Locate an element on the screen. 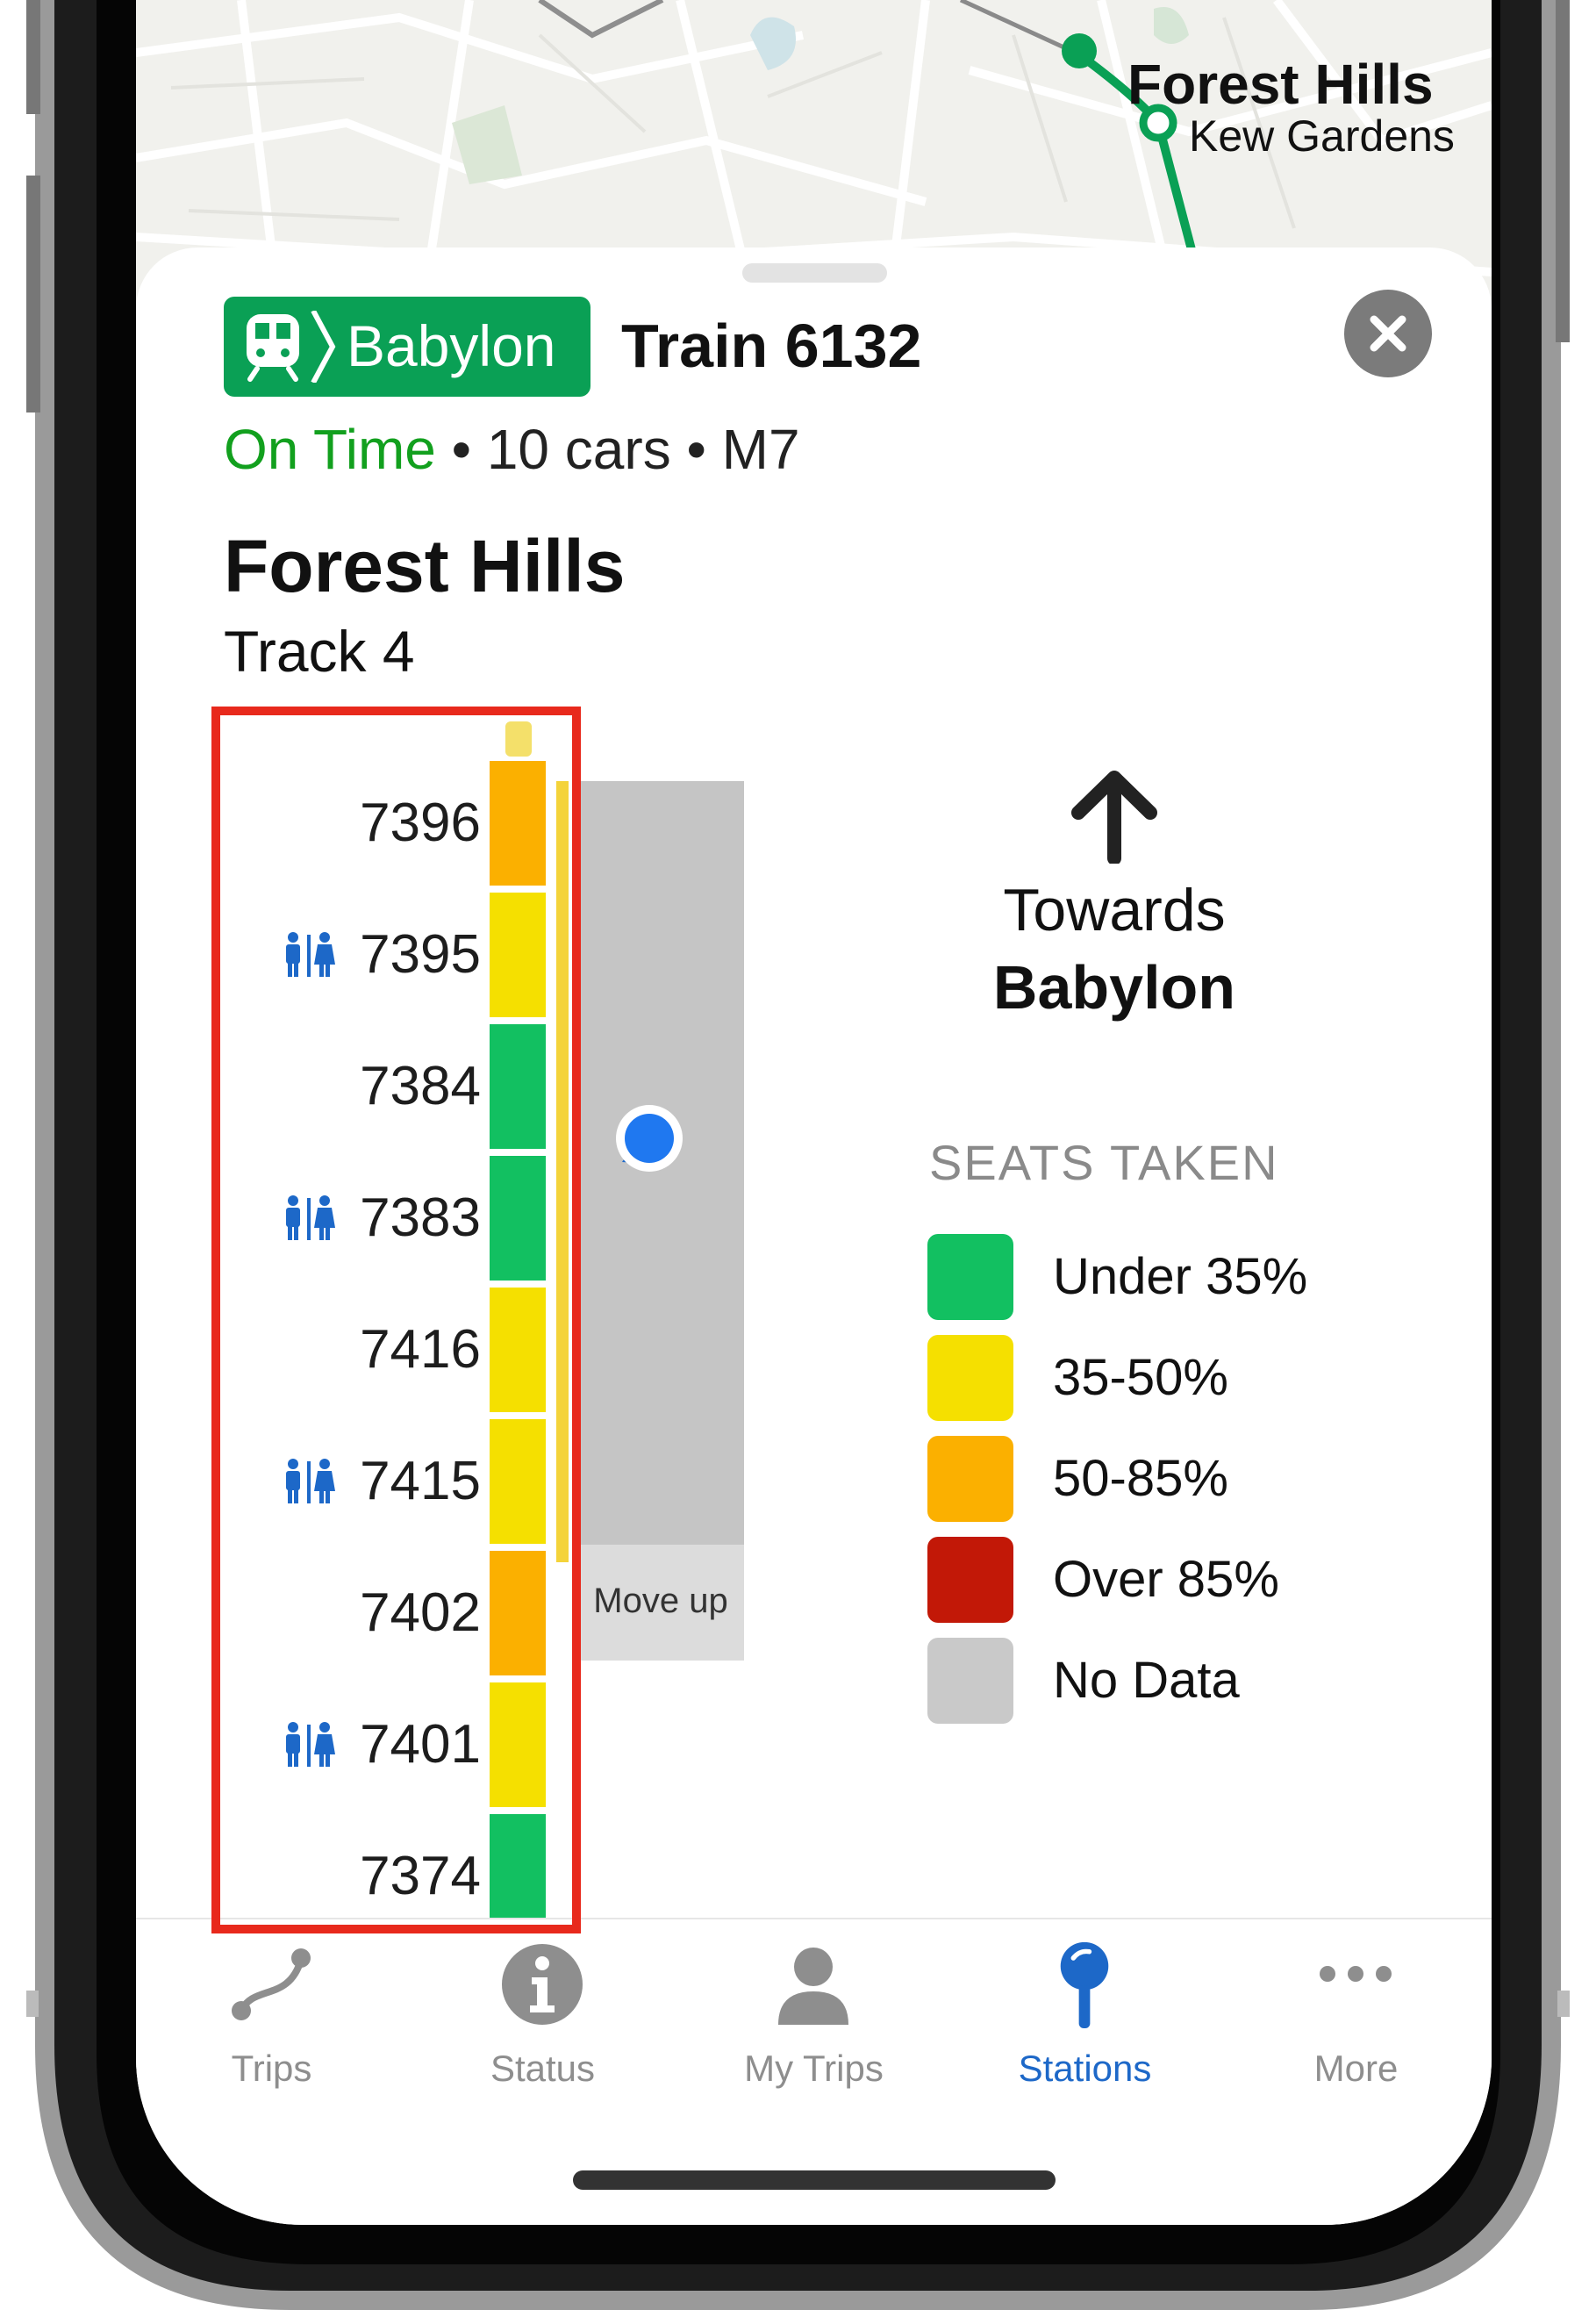  towards-label: Towards is located at coordinates (1114, 910).